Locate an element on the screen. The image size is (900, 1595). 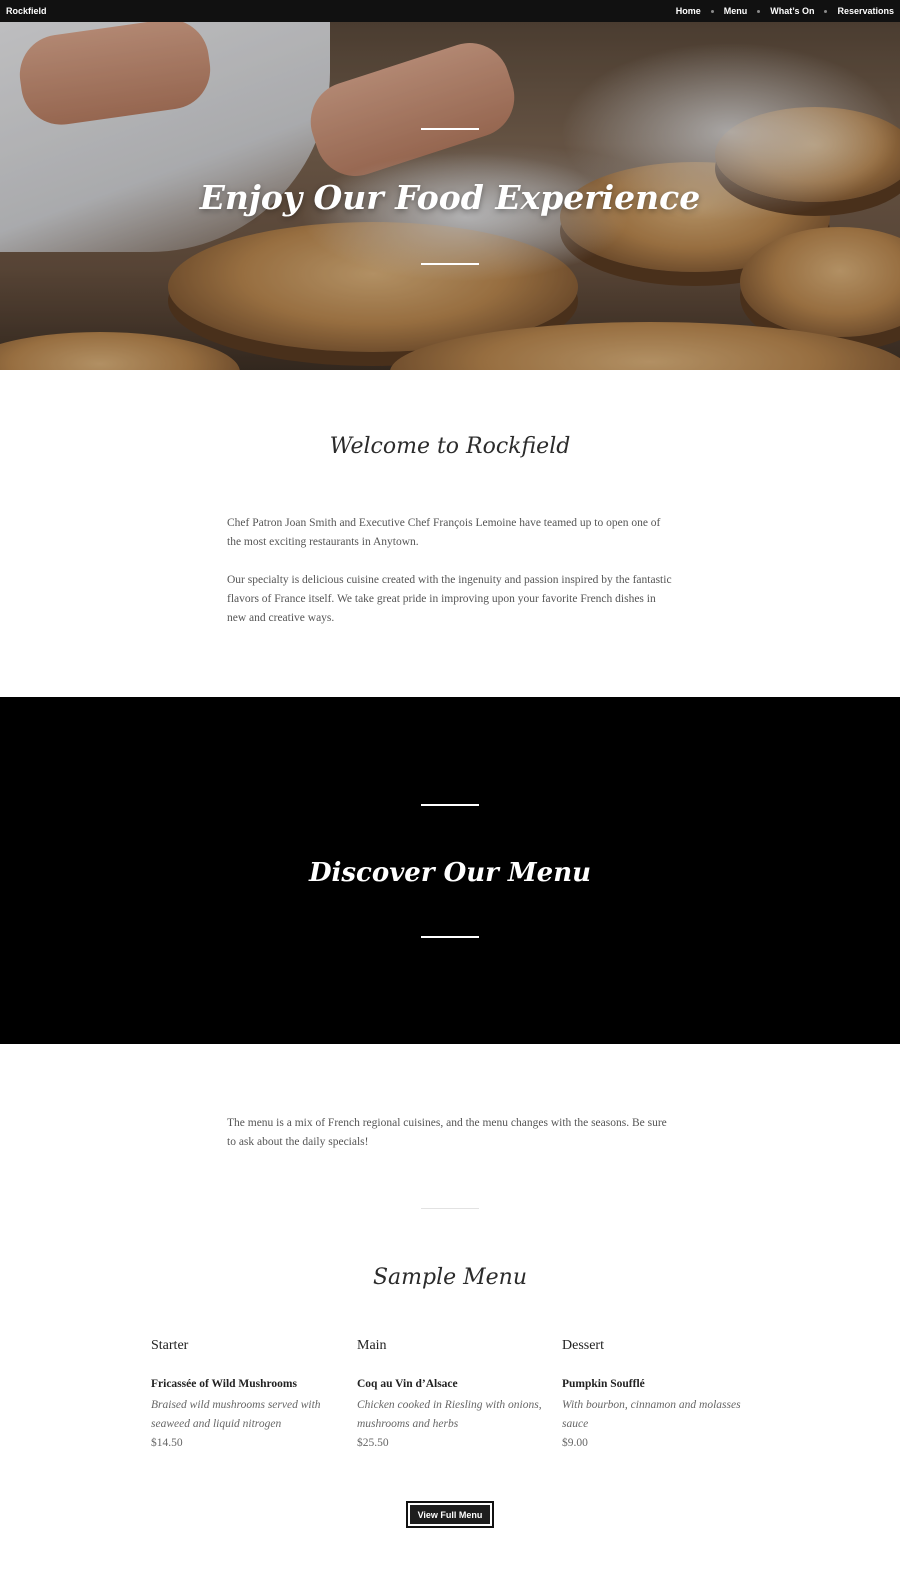
hero-top-divider is located at coordinates (450, 128).